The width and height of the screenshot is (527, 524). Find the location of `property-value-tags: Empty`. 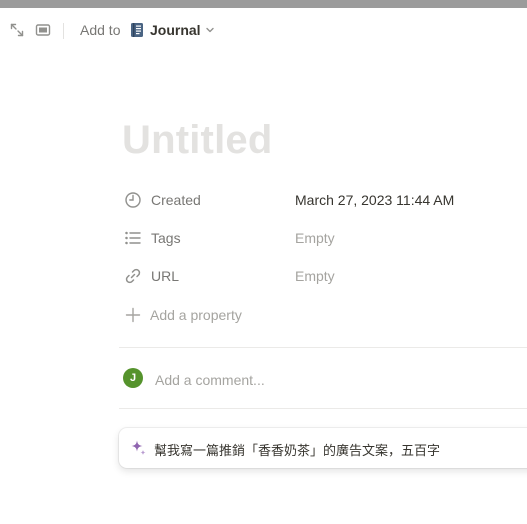

property-value-tags: Empty is located at coordinates (315, 238).